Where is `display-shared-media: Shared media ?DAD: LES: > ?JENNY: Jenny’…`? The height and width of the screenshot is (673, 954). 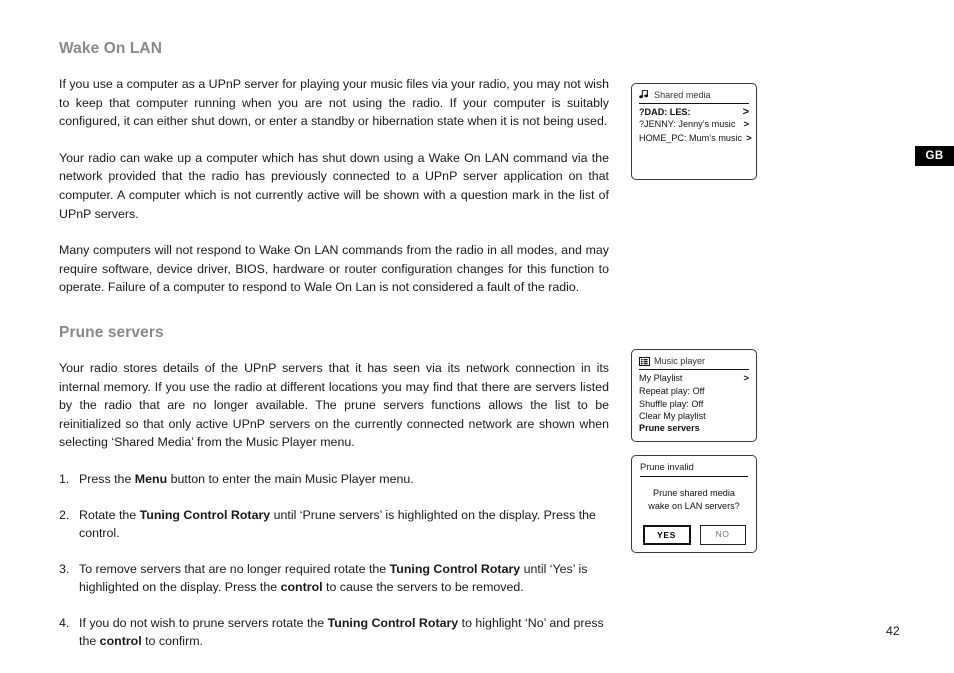
display-shared-media: Shared media ?DAD: LES: > ?JENNY: Jenny’… is located at coordinates (694, 131).